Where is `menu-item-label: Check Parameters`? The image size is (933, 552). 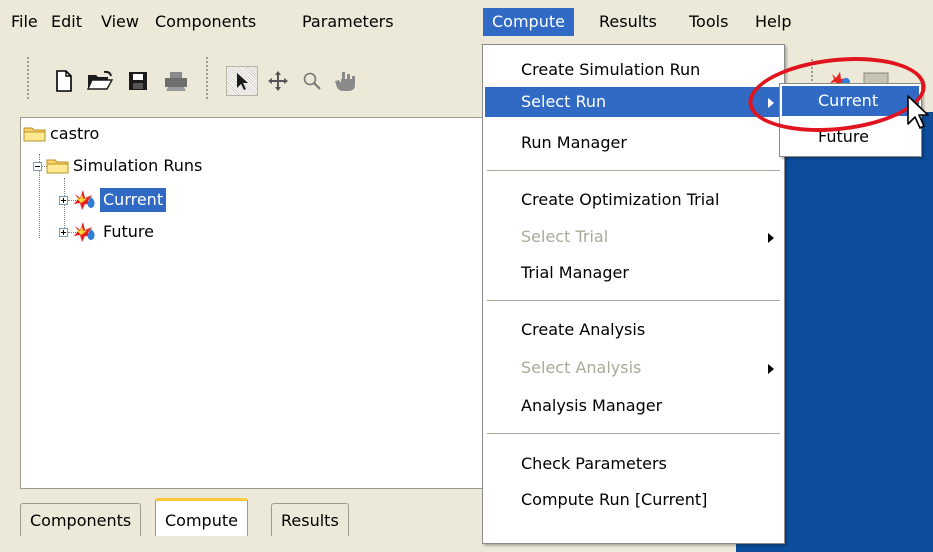 menu-item-label: Check Parameters is located at coordinates (594, 463).